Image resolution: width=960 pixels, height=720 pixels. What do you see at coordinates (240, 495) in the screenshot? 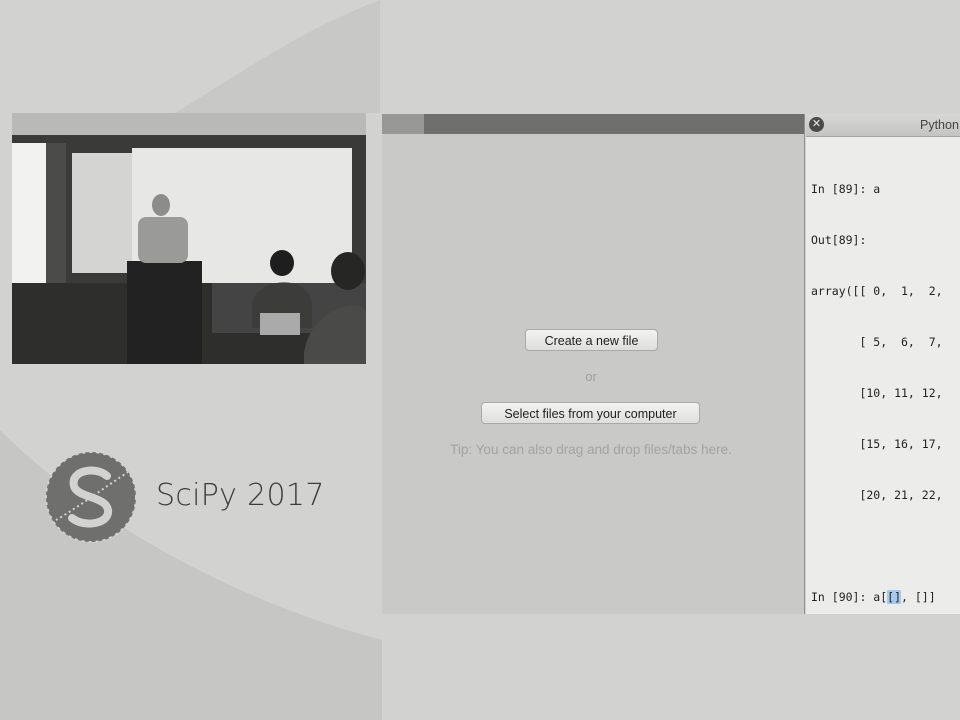
I see `event-name: SciPy 2017` at bounding box center [240, 495].